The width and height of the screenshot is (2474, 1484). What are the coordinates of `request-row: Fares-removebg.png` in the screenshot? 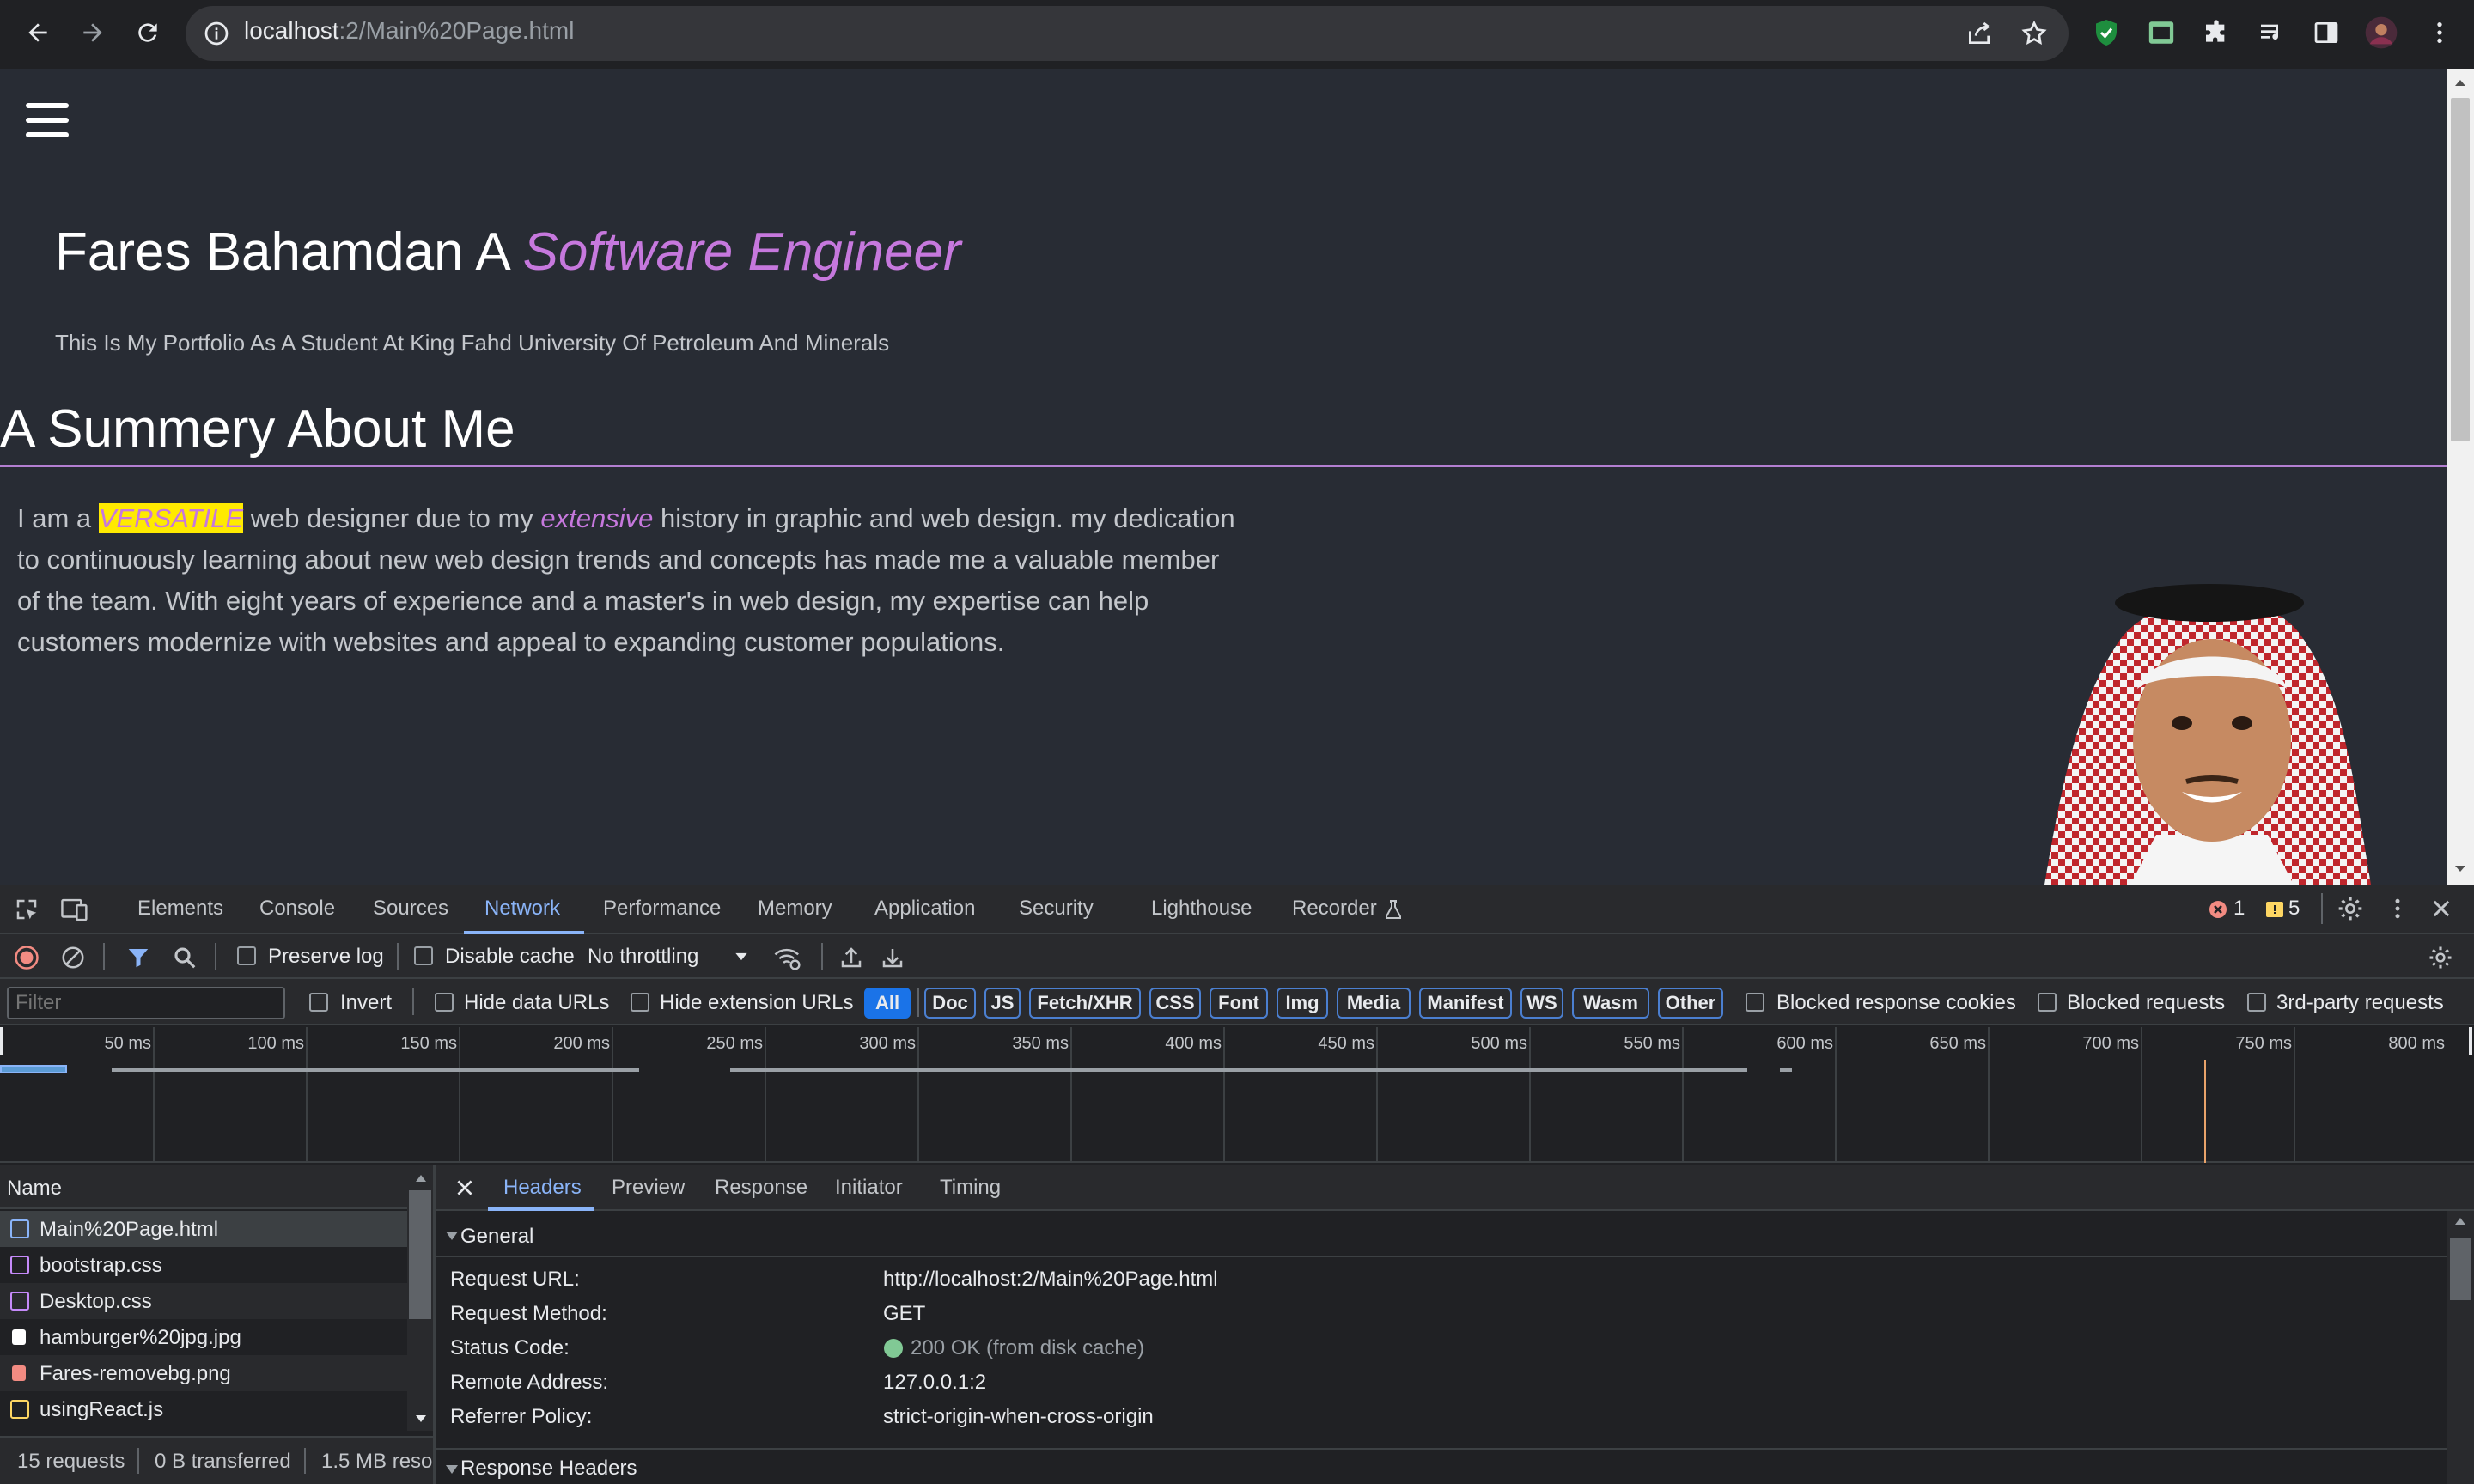 It's located at (203, 1373).